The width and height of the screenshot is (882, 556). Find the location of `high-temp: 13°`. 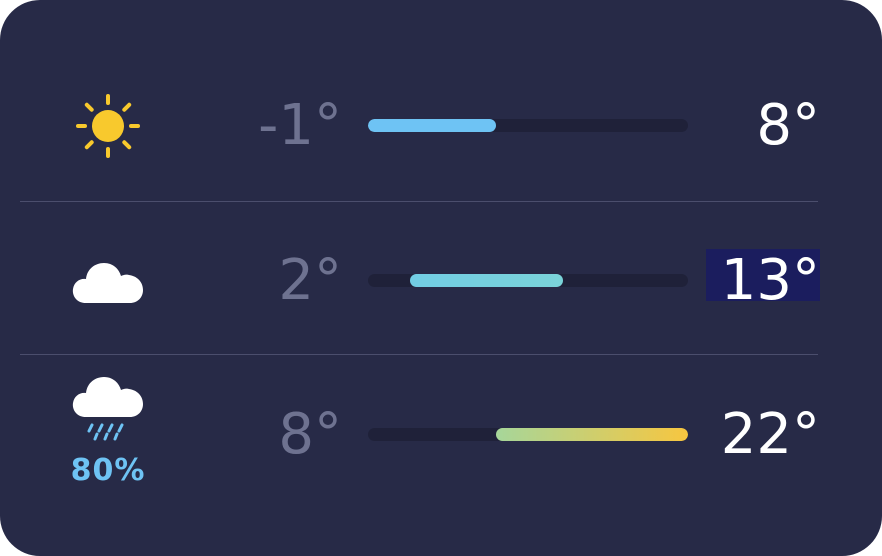

high-temp: 13° is located at coordinates (763, 281).